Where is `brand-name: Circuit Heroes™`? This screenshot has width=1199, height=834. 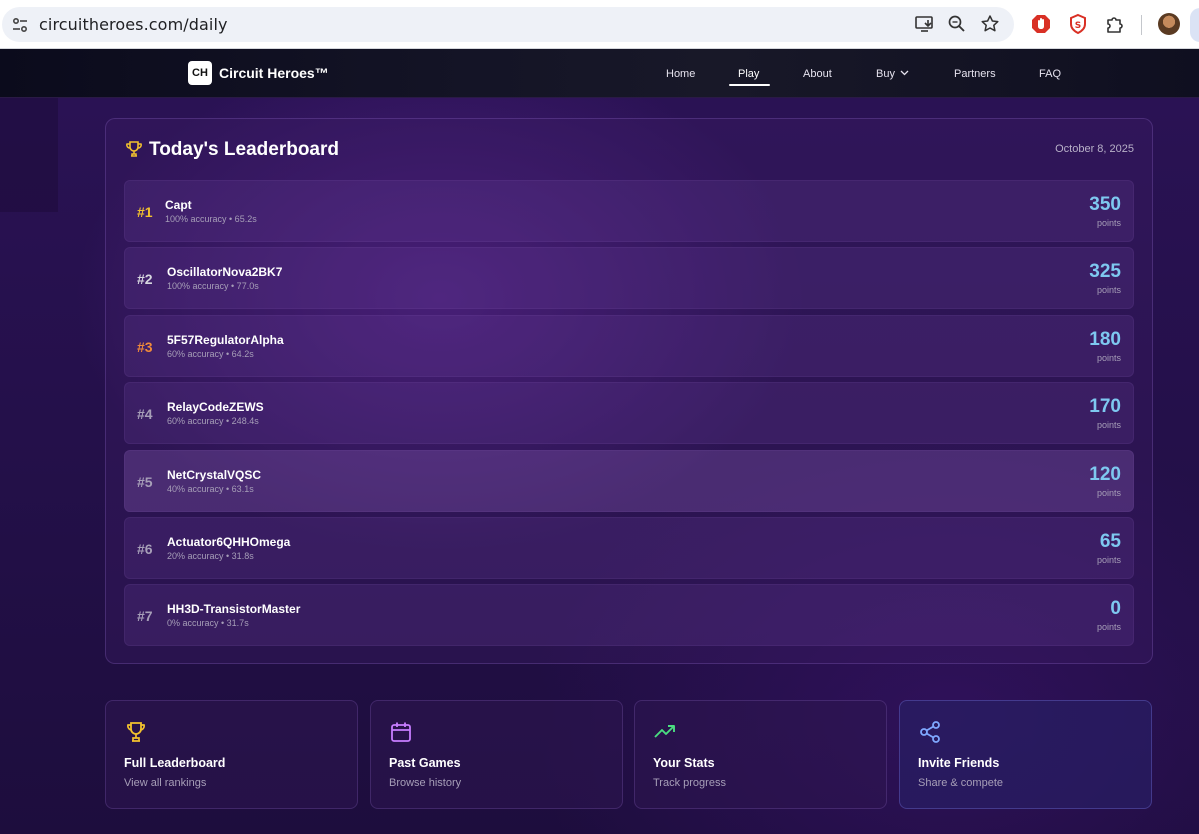 brand-name: Circuit Heroes™ is located at coordinates (274, 73).